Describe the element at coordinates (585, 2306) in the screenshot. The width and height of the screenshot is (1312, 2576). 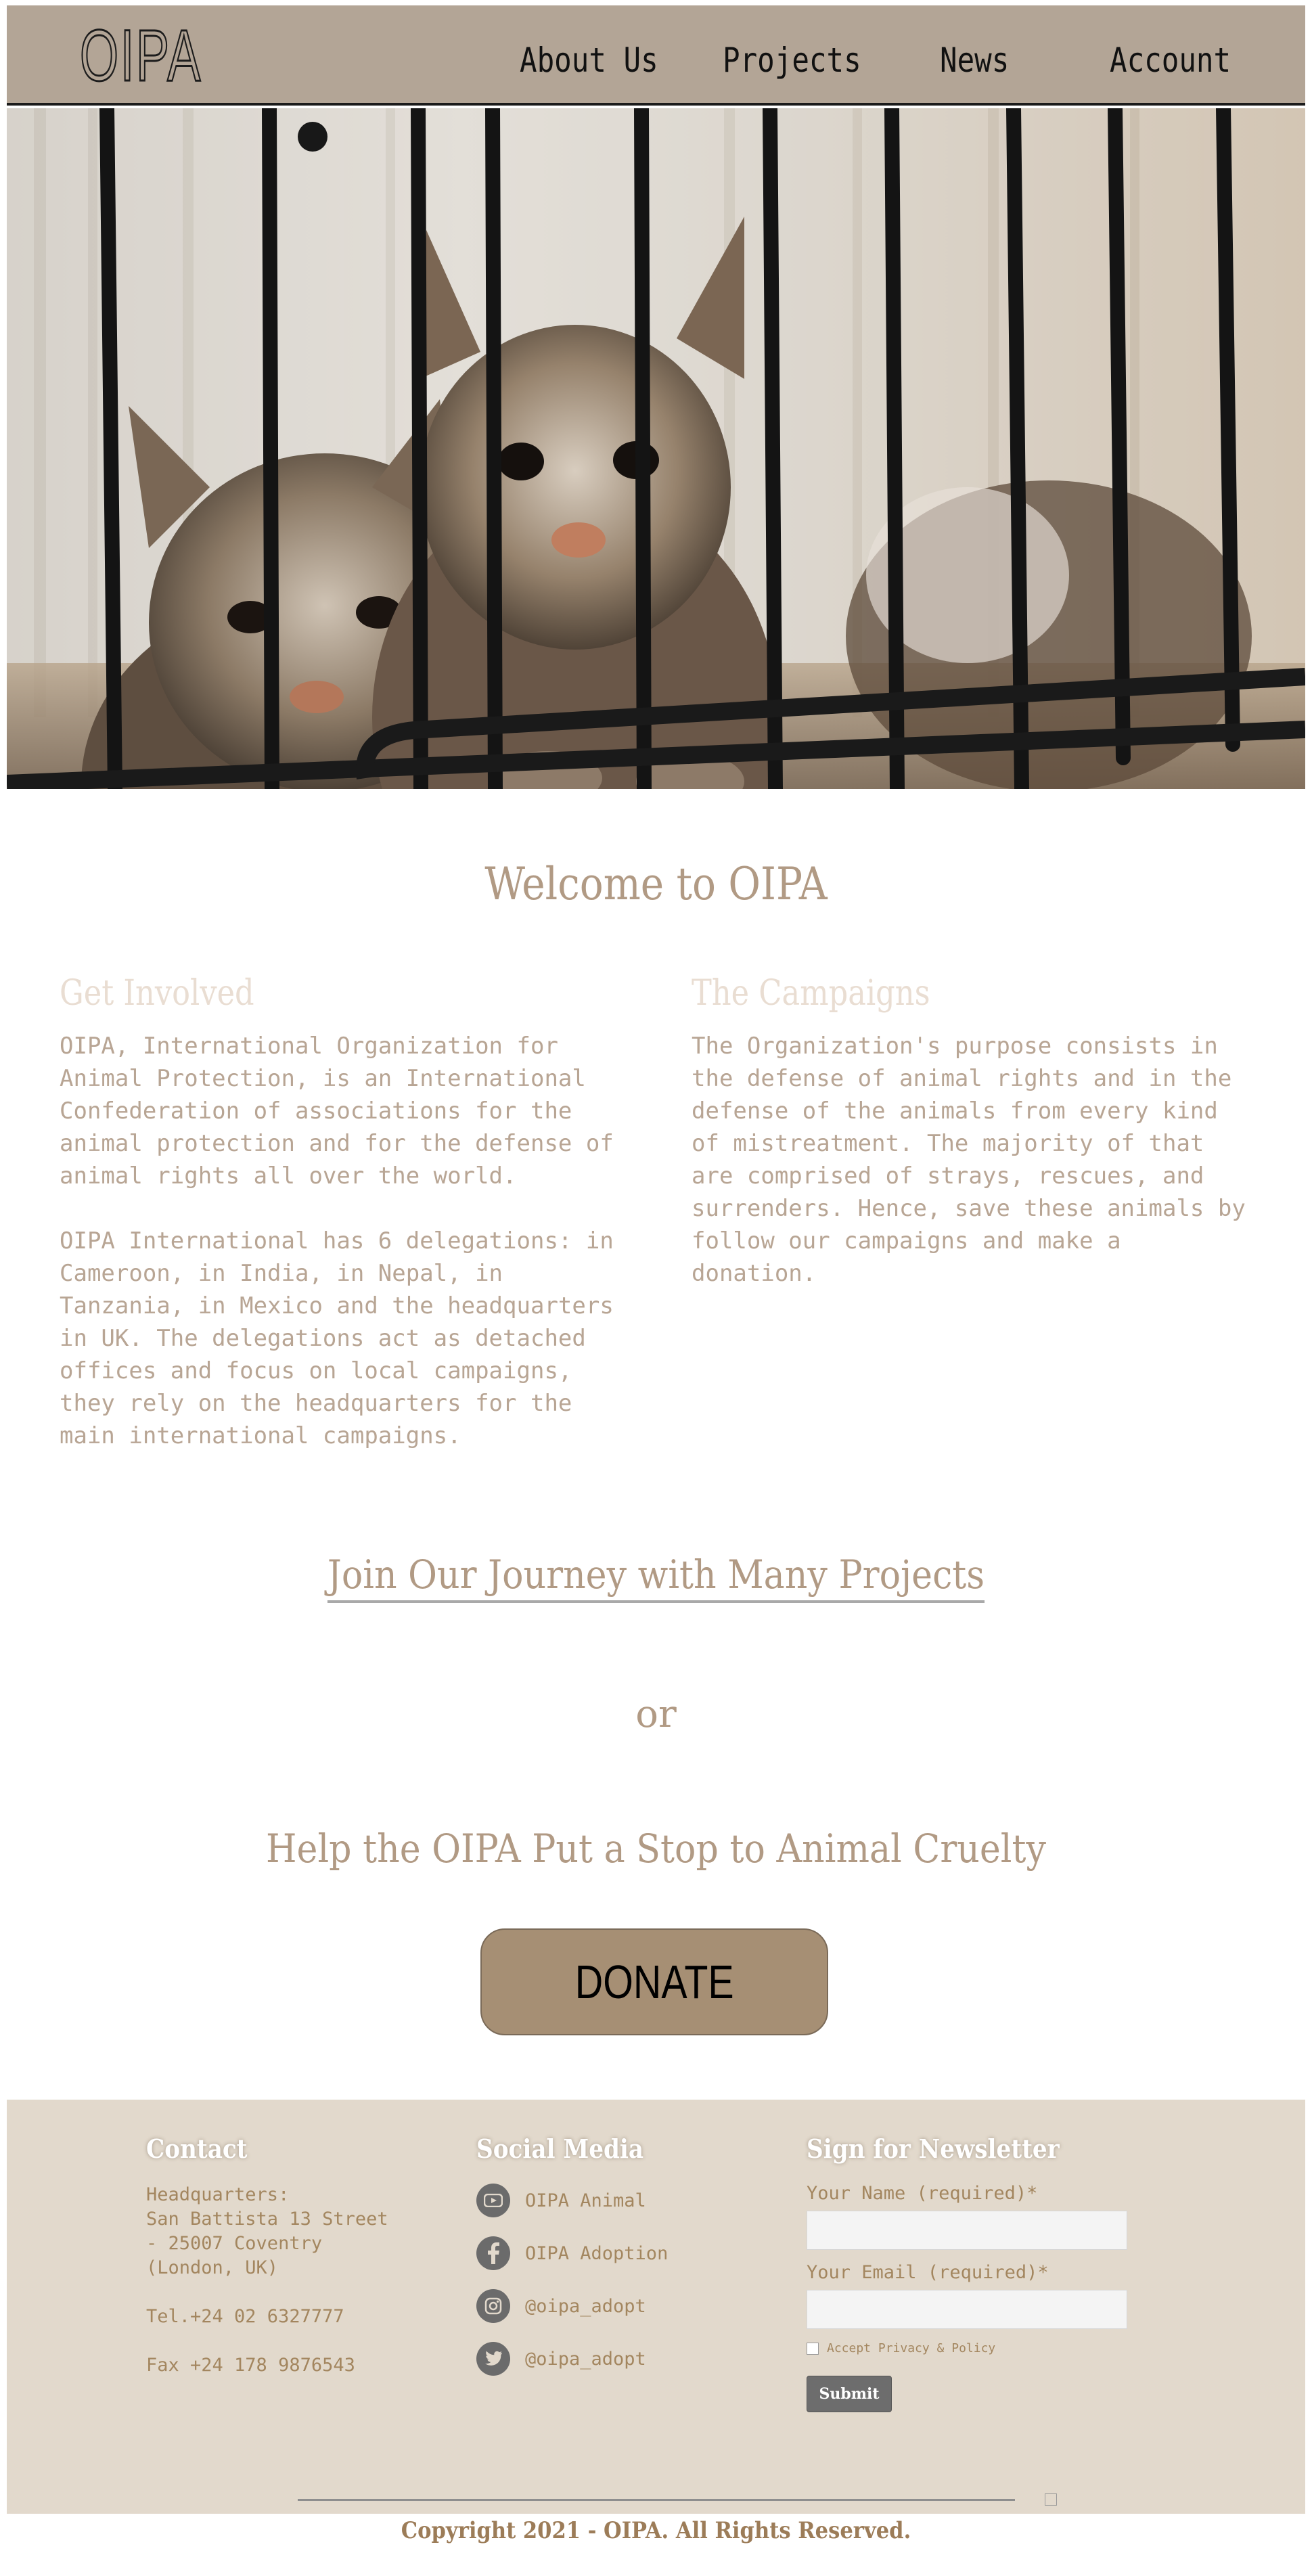
I see `social-instagram-label: @oipa_adopt` at that location.